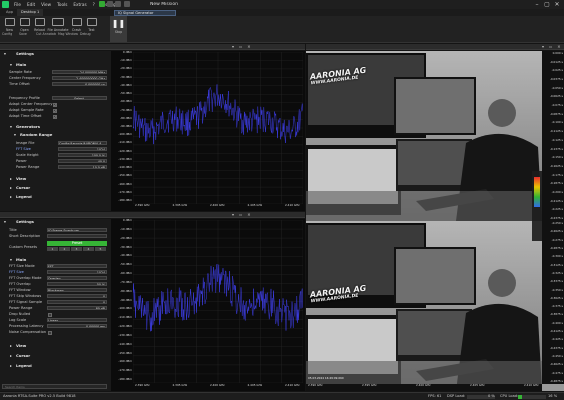  What do you see at coordinates (77, 236) in the screenshot?
I see `short-description-field` at bounding box center [77, 236].